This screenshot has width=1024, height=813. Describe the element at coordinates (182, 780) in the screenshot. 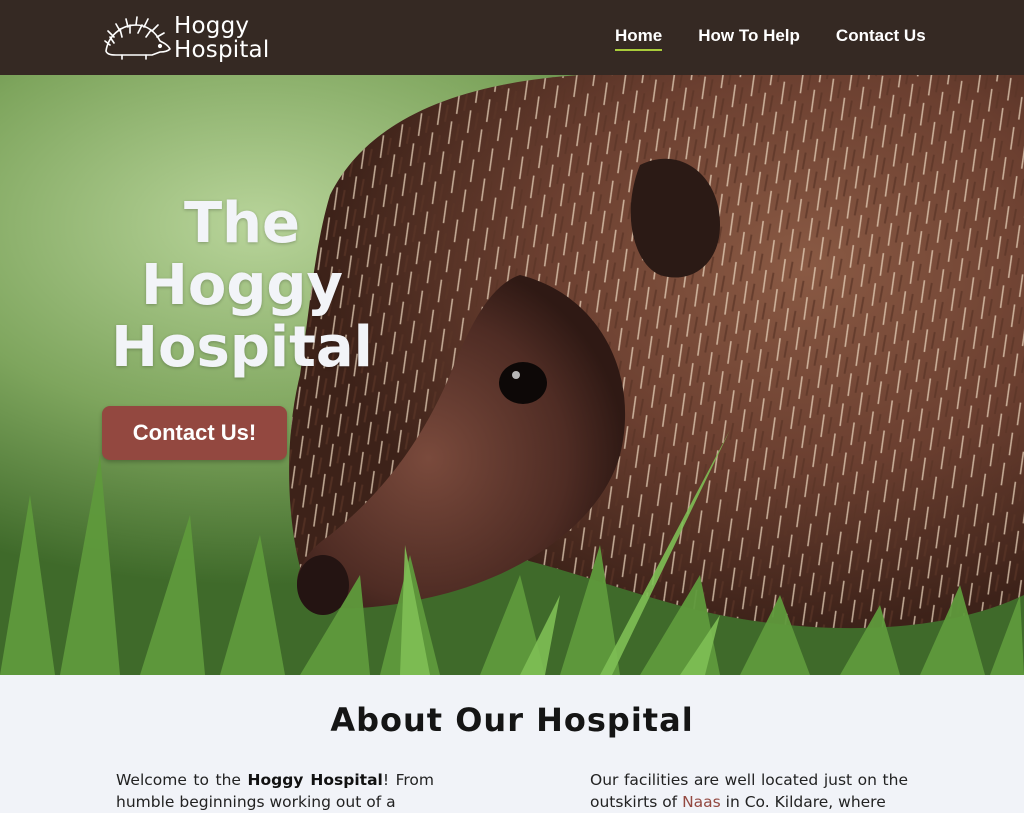

I see `about-left-pre: Welcome to the` at that location.